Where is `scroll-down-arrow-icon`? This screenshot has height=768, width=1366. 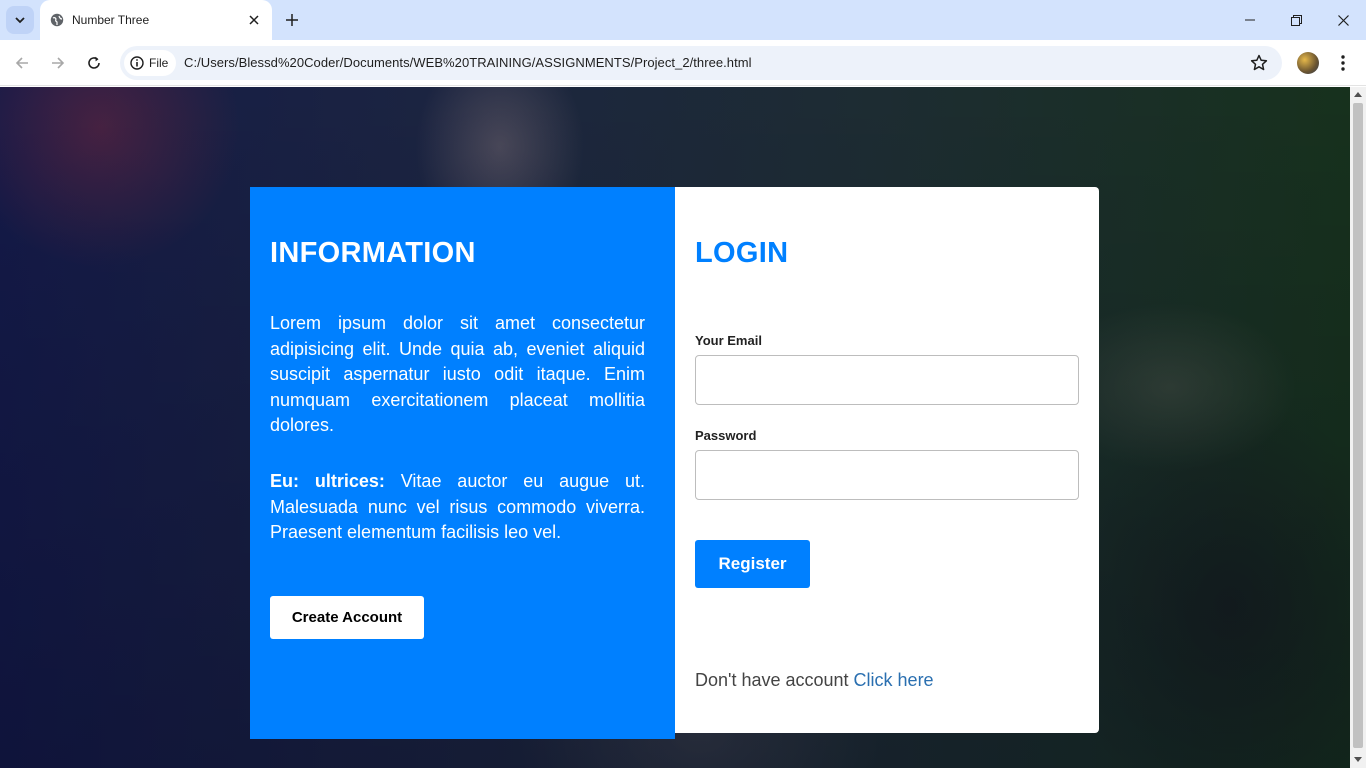 scroll-down-arrow-icon is located at coordinates (1358, 759).